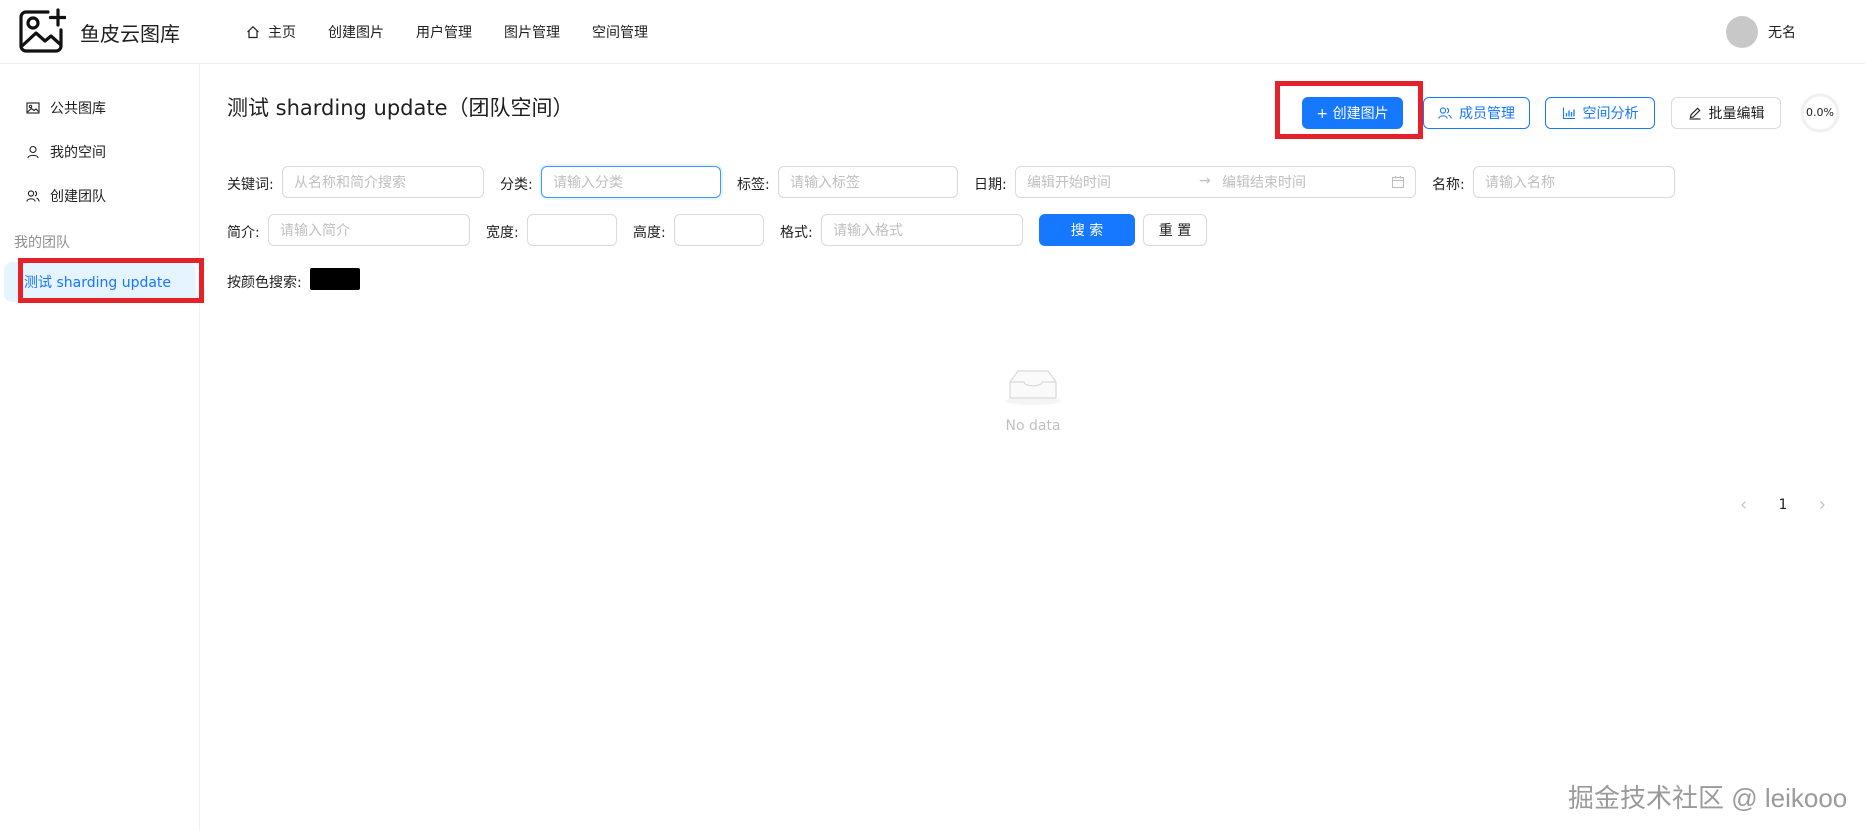  Describe the element at coordinates (1610, 114) in the screenshot. I see `space-analysis-label: 空间分析` at that location.